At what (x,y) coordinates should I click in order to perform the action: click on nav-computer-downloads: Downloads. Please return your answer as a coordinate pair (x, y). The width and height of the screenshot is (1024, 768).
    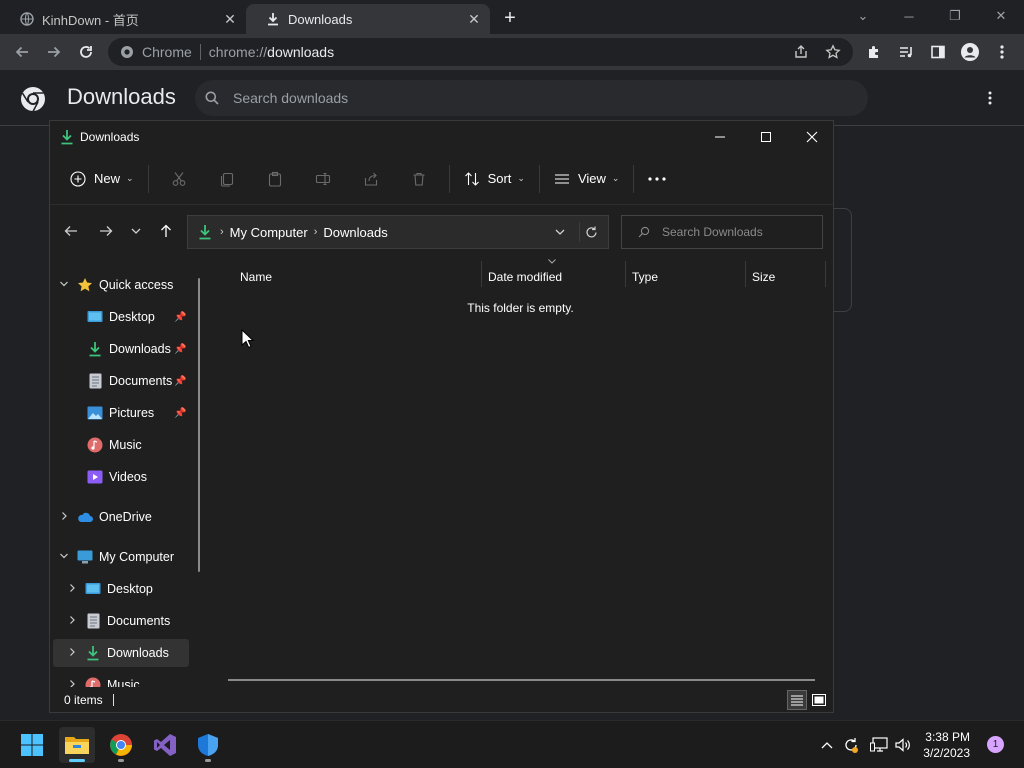
    Looking at the image, I should click on (121, 653).